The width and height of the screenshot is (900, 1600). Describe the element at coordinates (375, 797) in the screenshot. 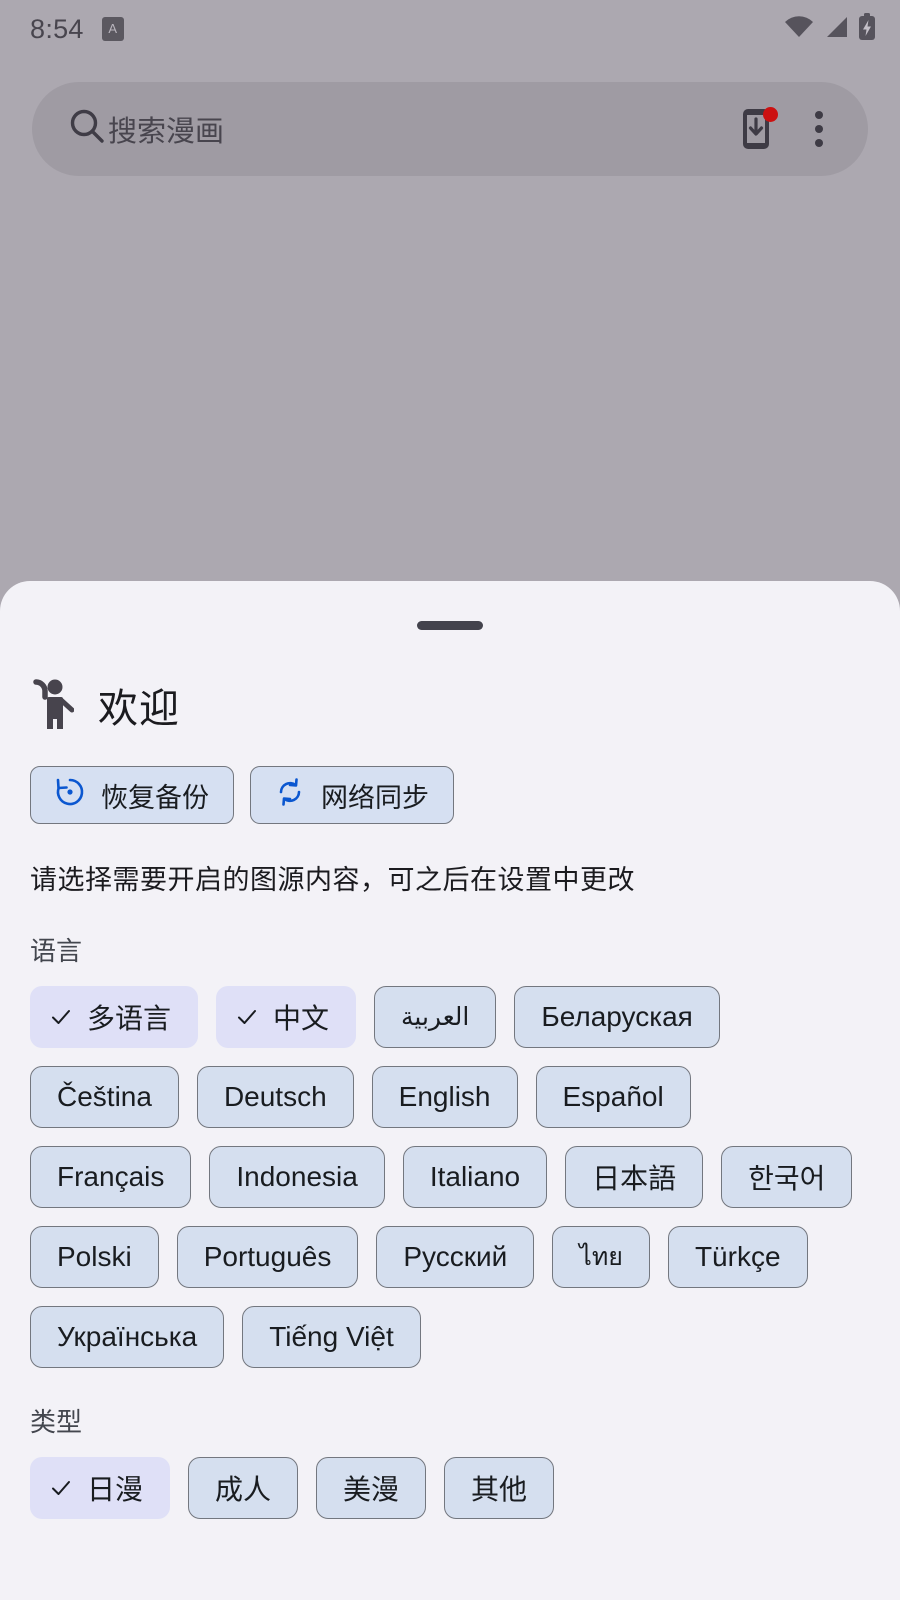

I see `network-sync-label: 网络同步` at that location.